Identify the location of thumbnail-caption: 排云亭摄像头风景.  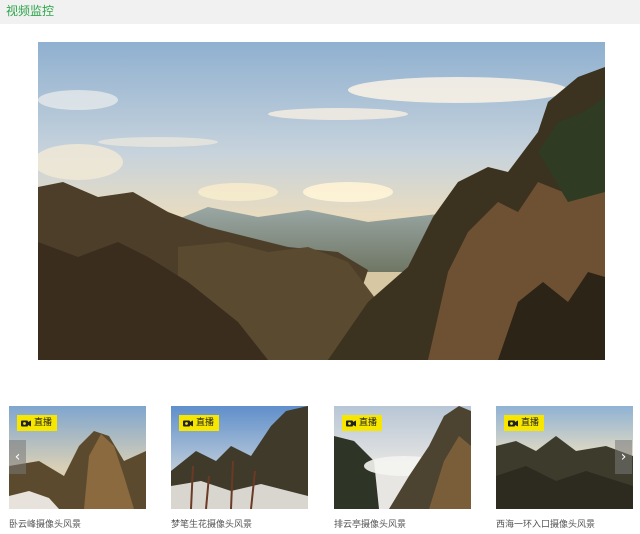
(370, 525).